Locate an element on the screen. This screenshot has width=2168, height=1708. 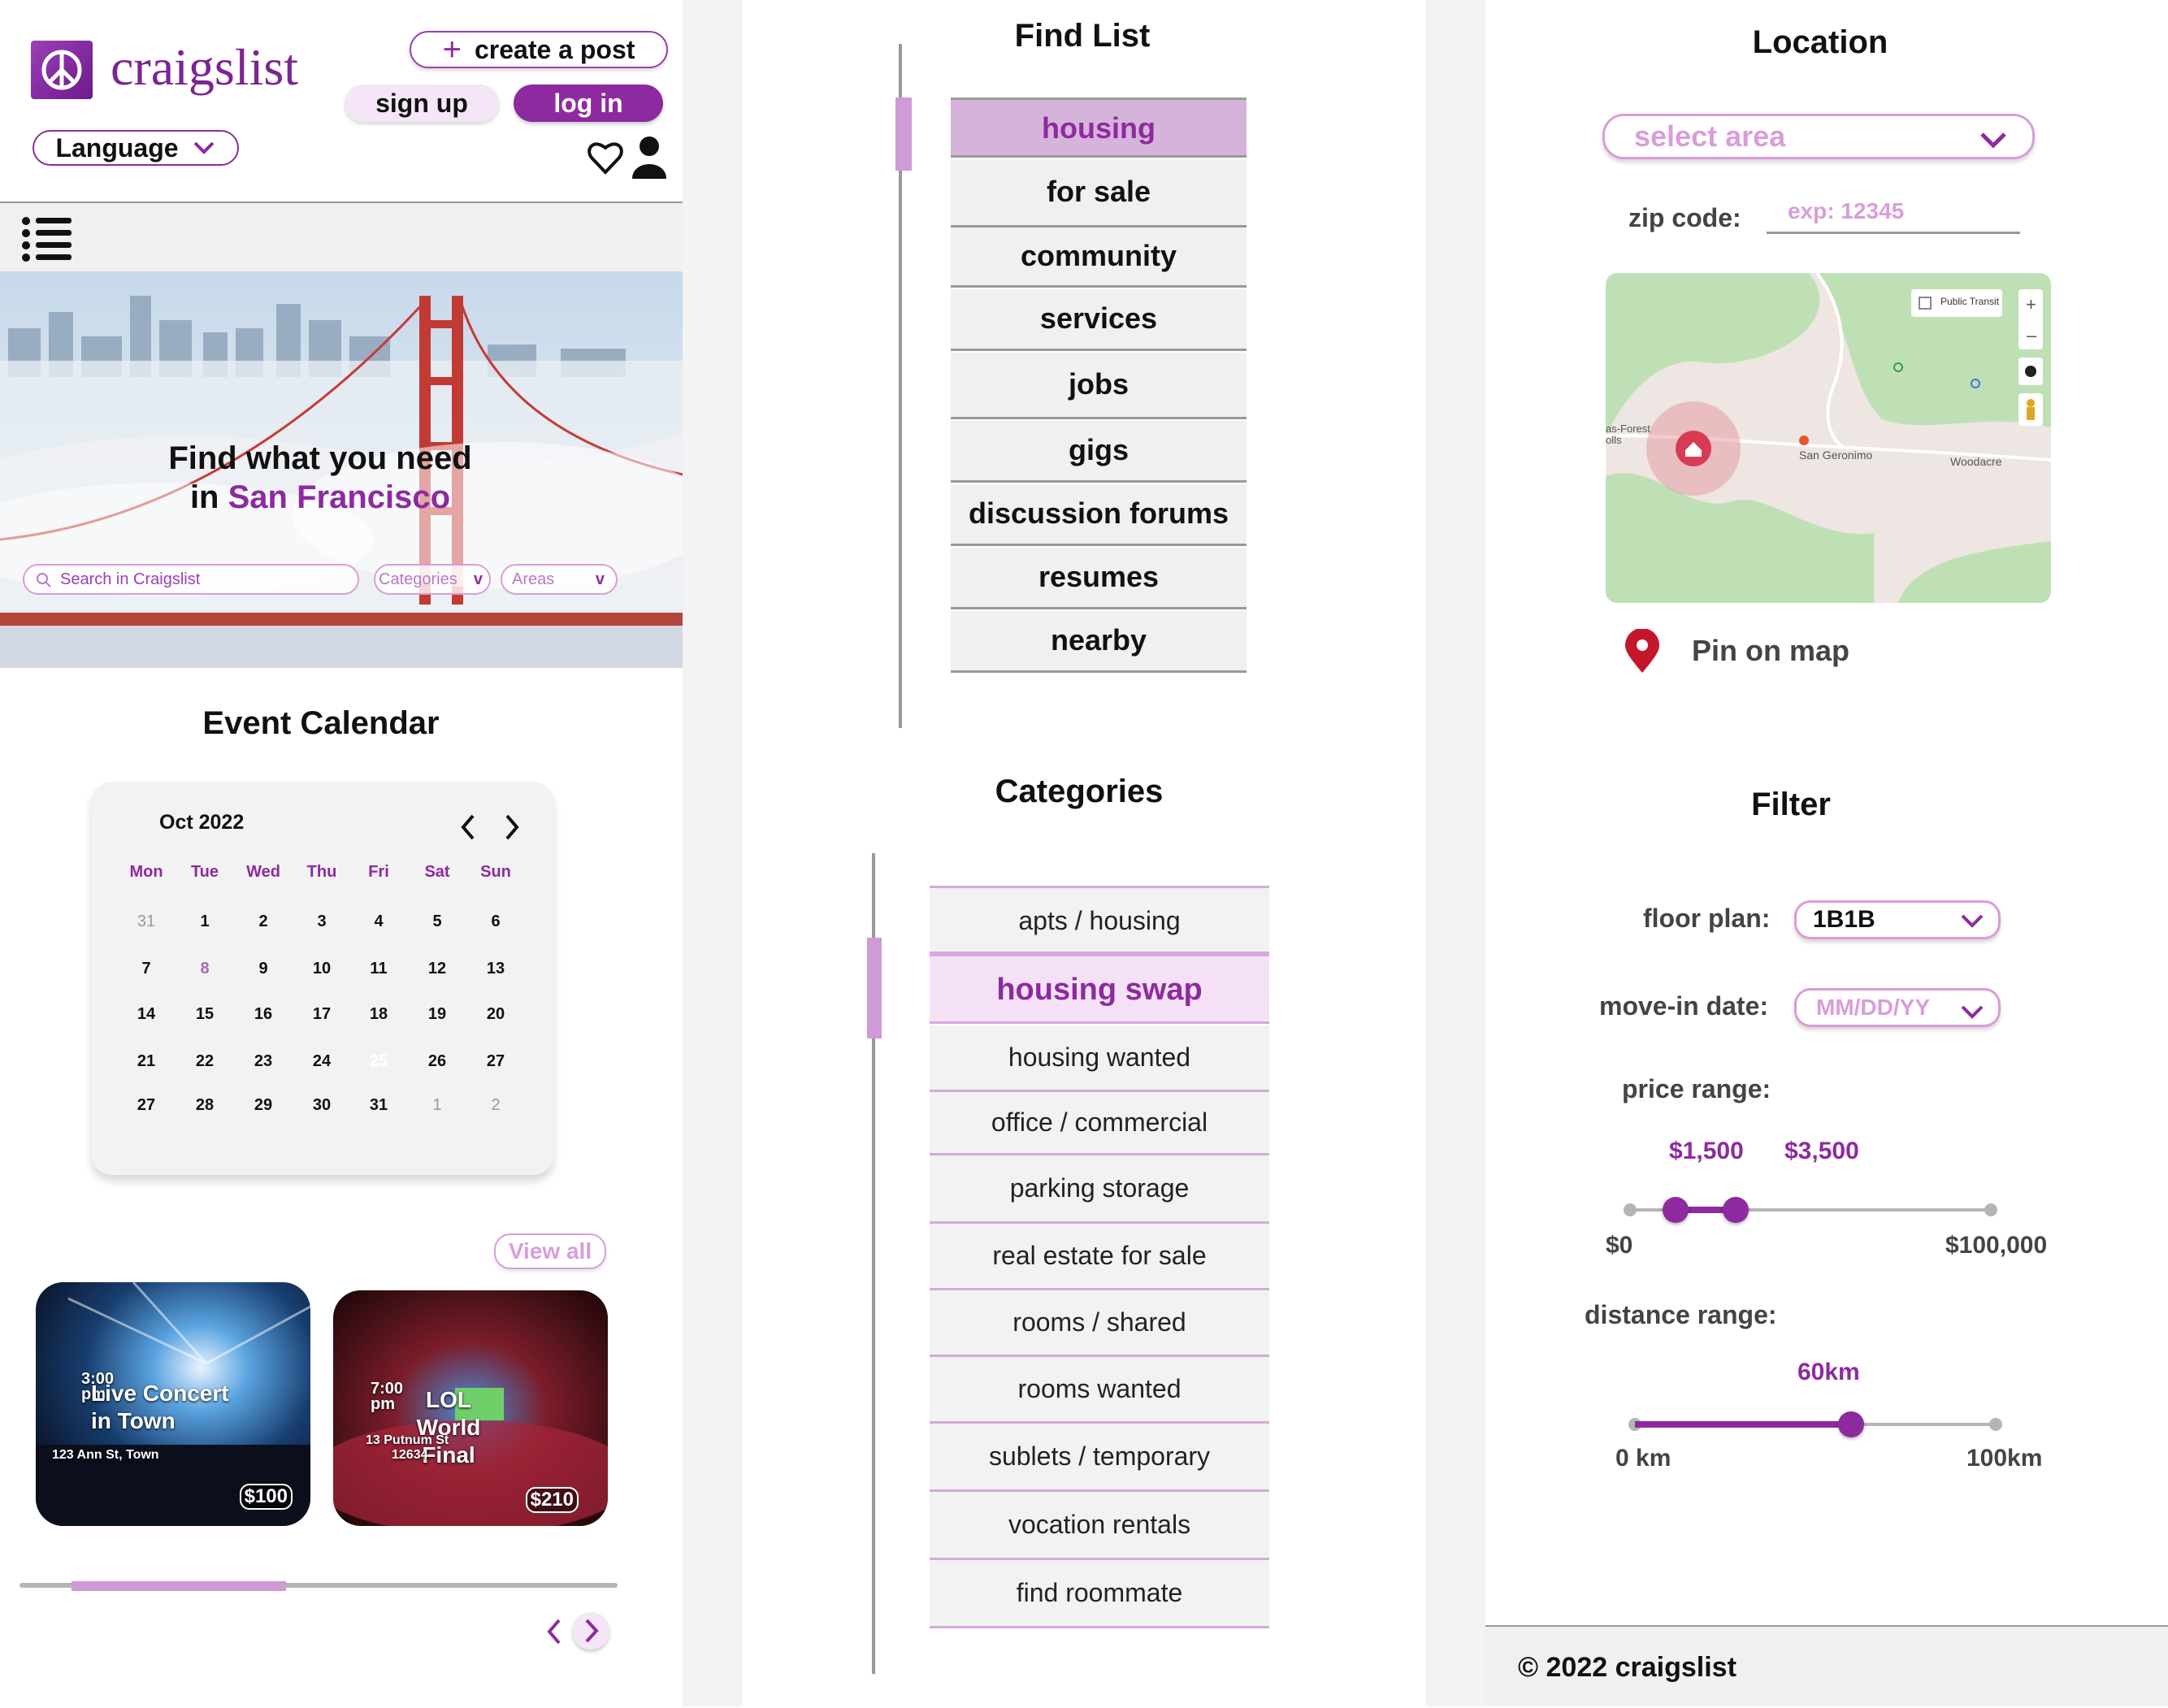
category-item: rooms / shared is located at coordinates (1100, 1323).